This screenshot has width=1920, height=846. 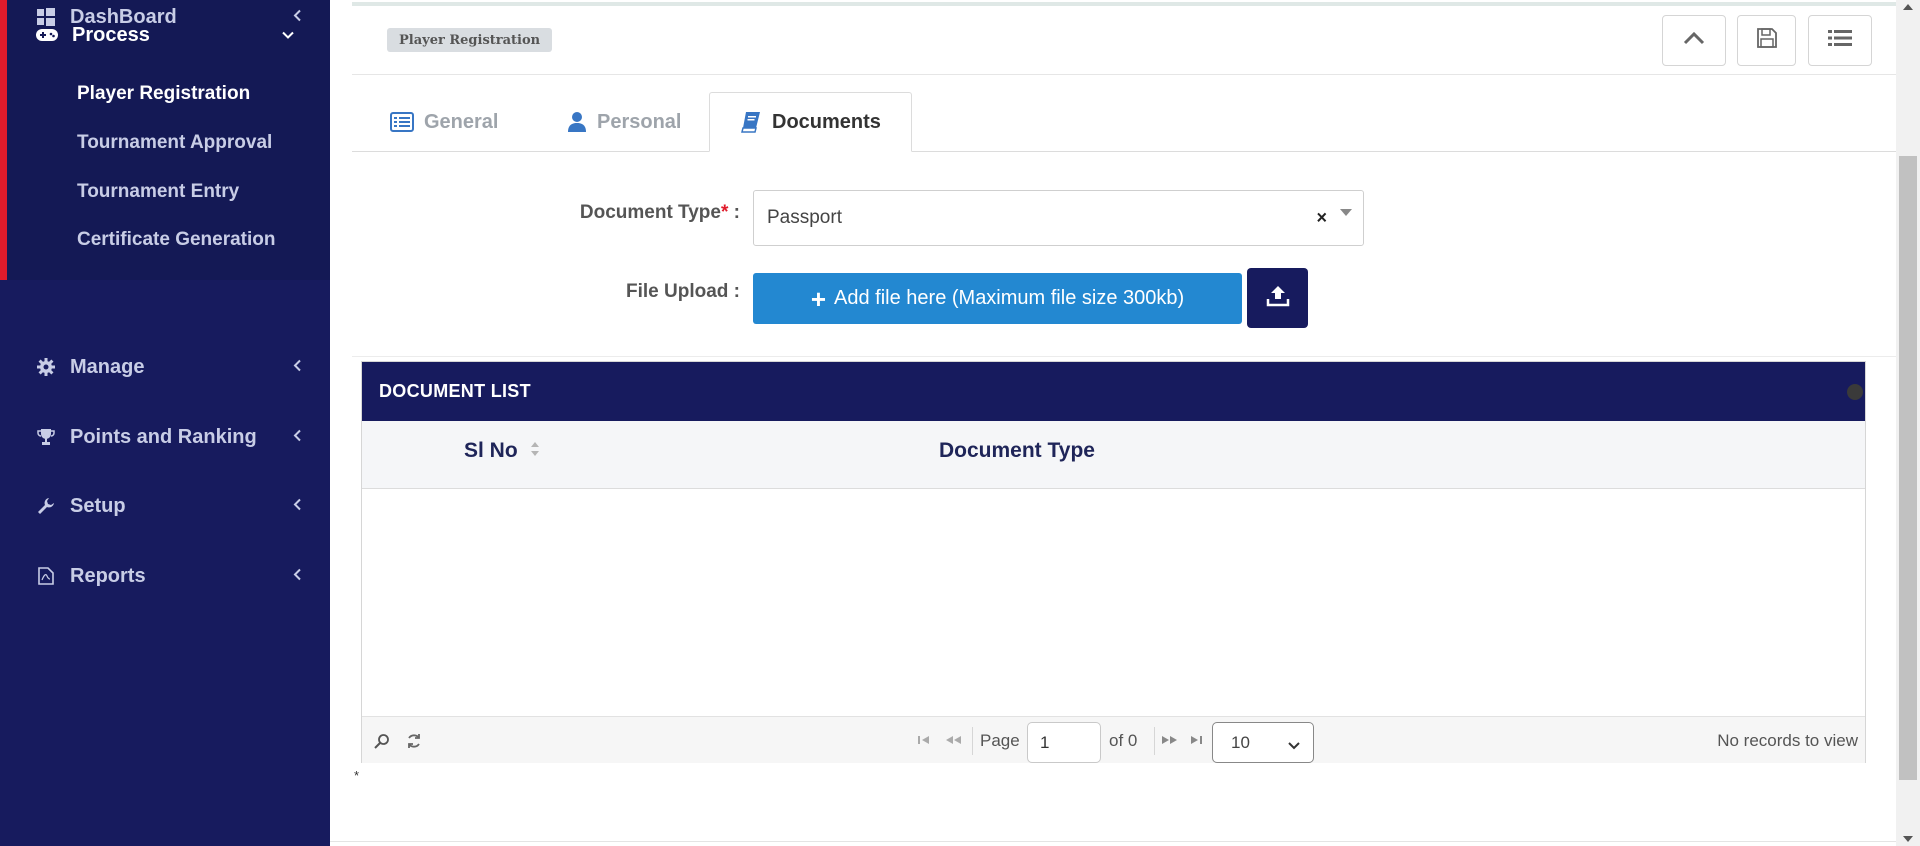 I want to click on scroll-down-icon, so click(x=1908, y=839).